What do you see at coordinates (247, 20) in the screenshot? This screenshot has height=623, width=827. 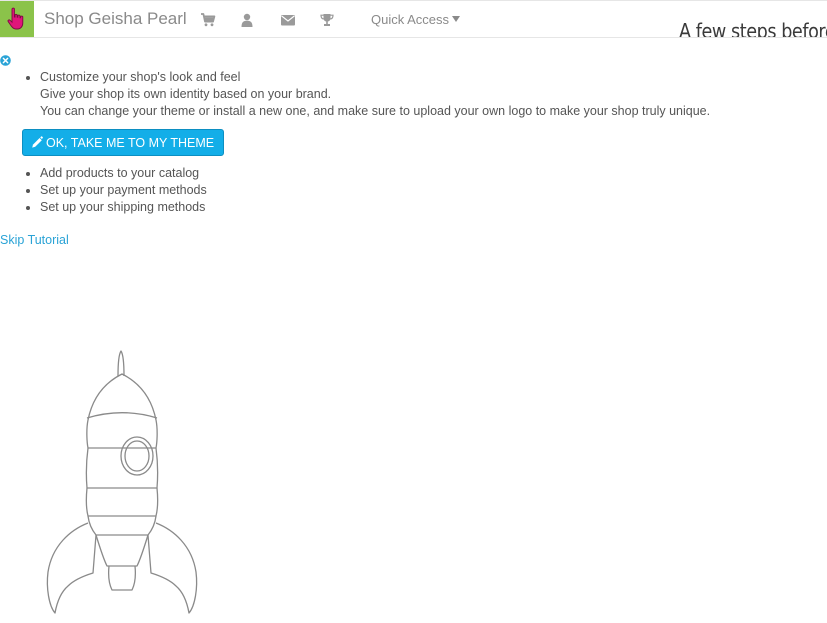 I see `user-icon` at bounding box center [247, 20].